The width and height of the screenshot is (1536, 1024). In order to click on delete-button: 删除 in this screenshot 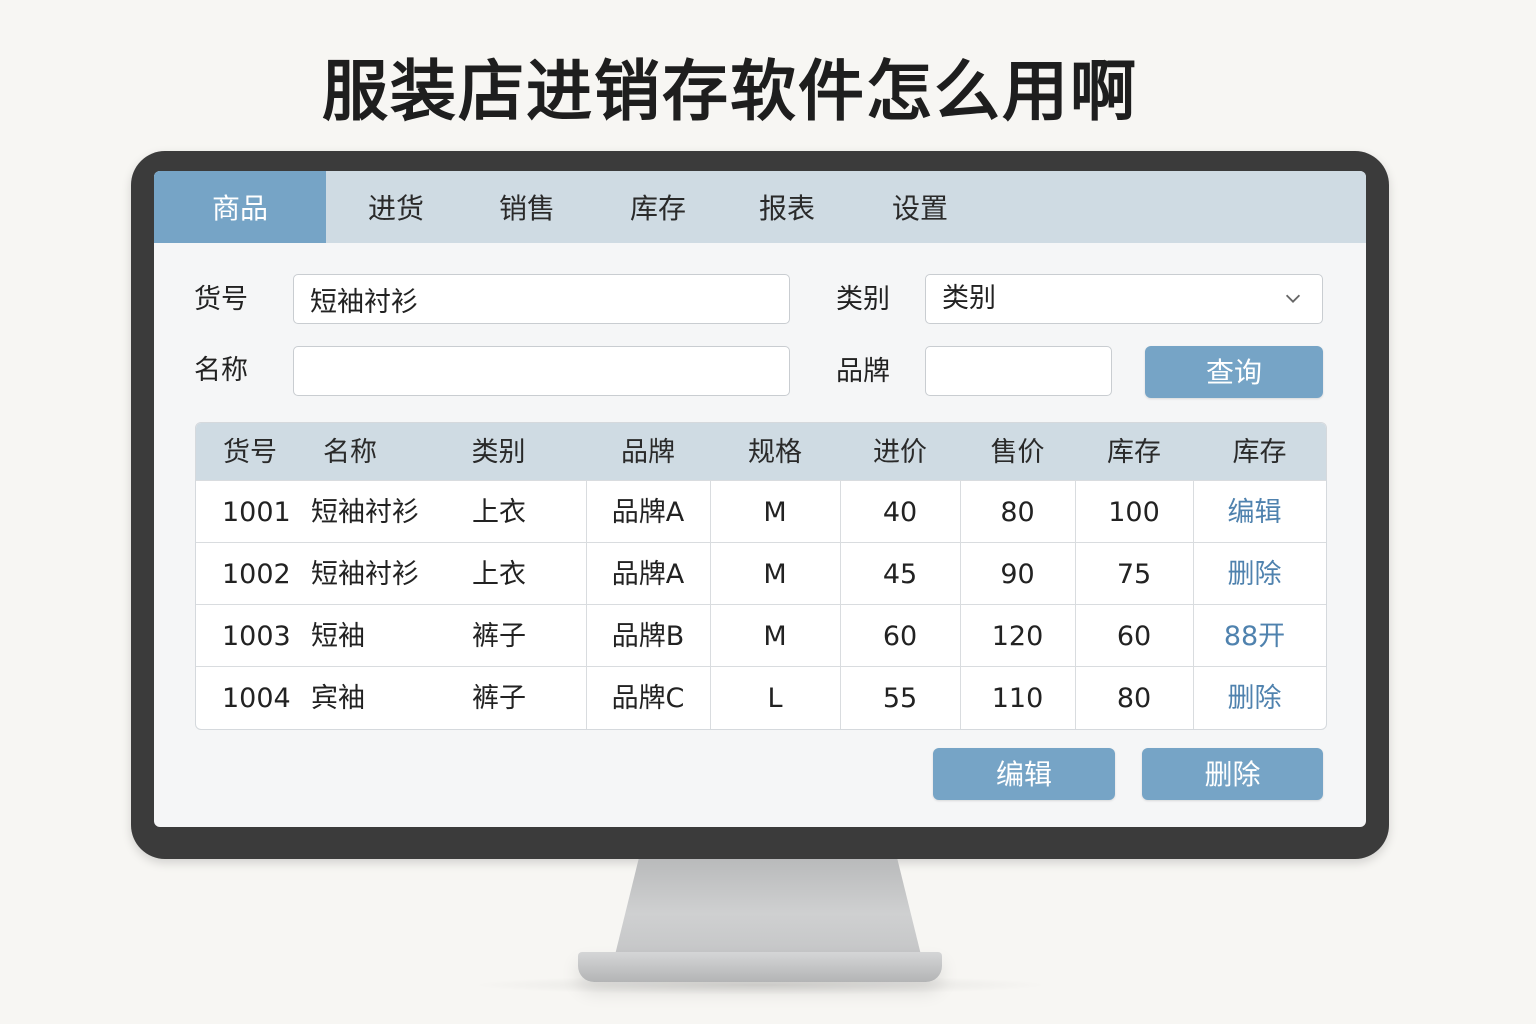, I will do `click(1232, 774)`.